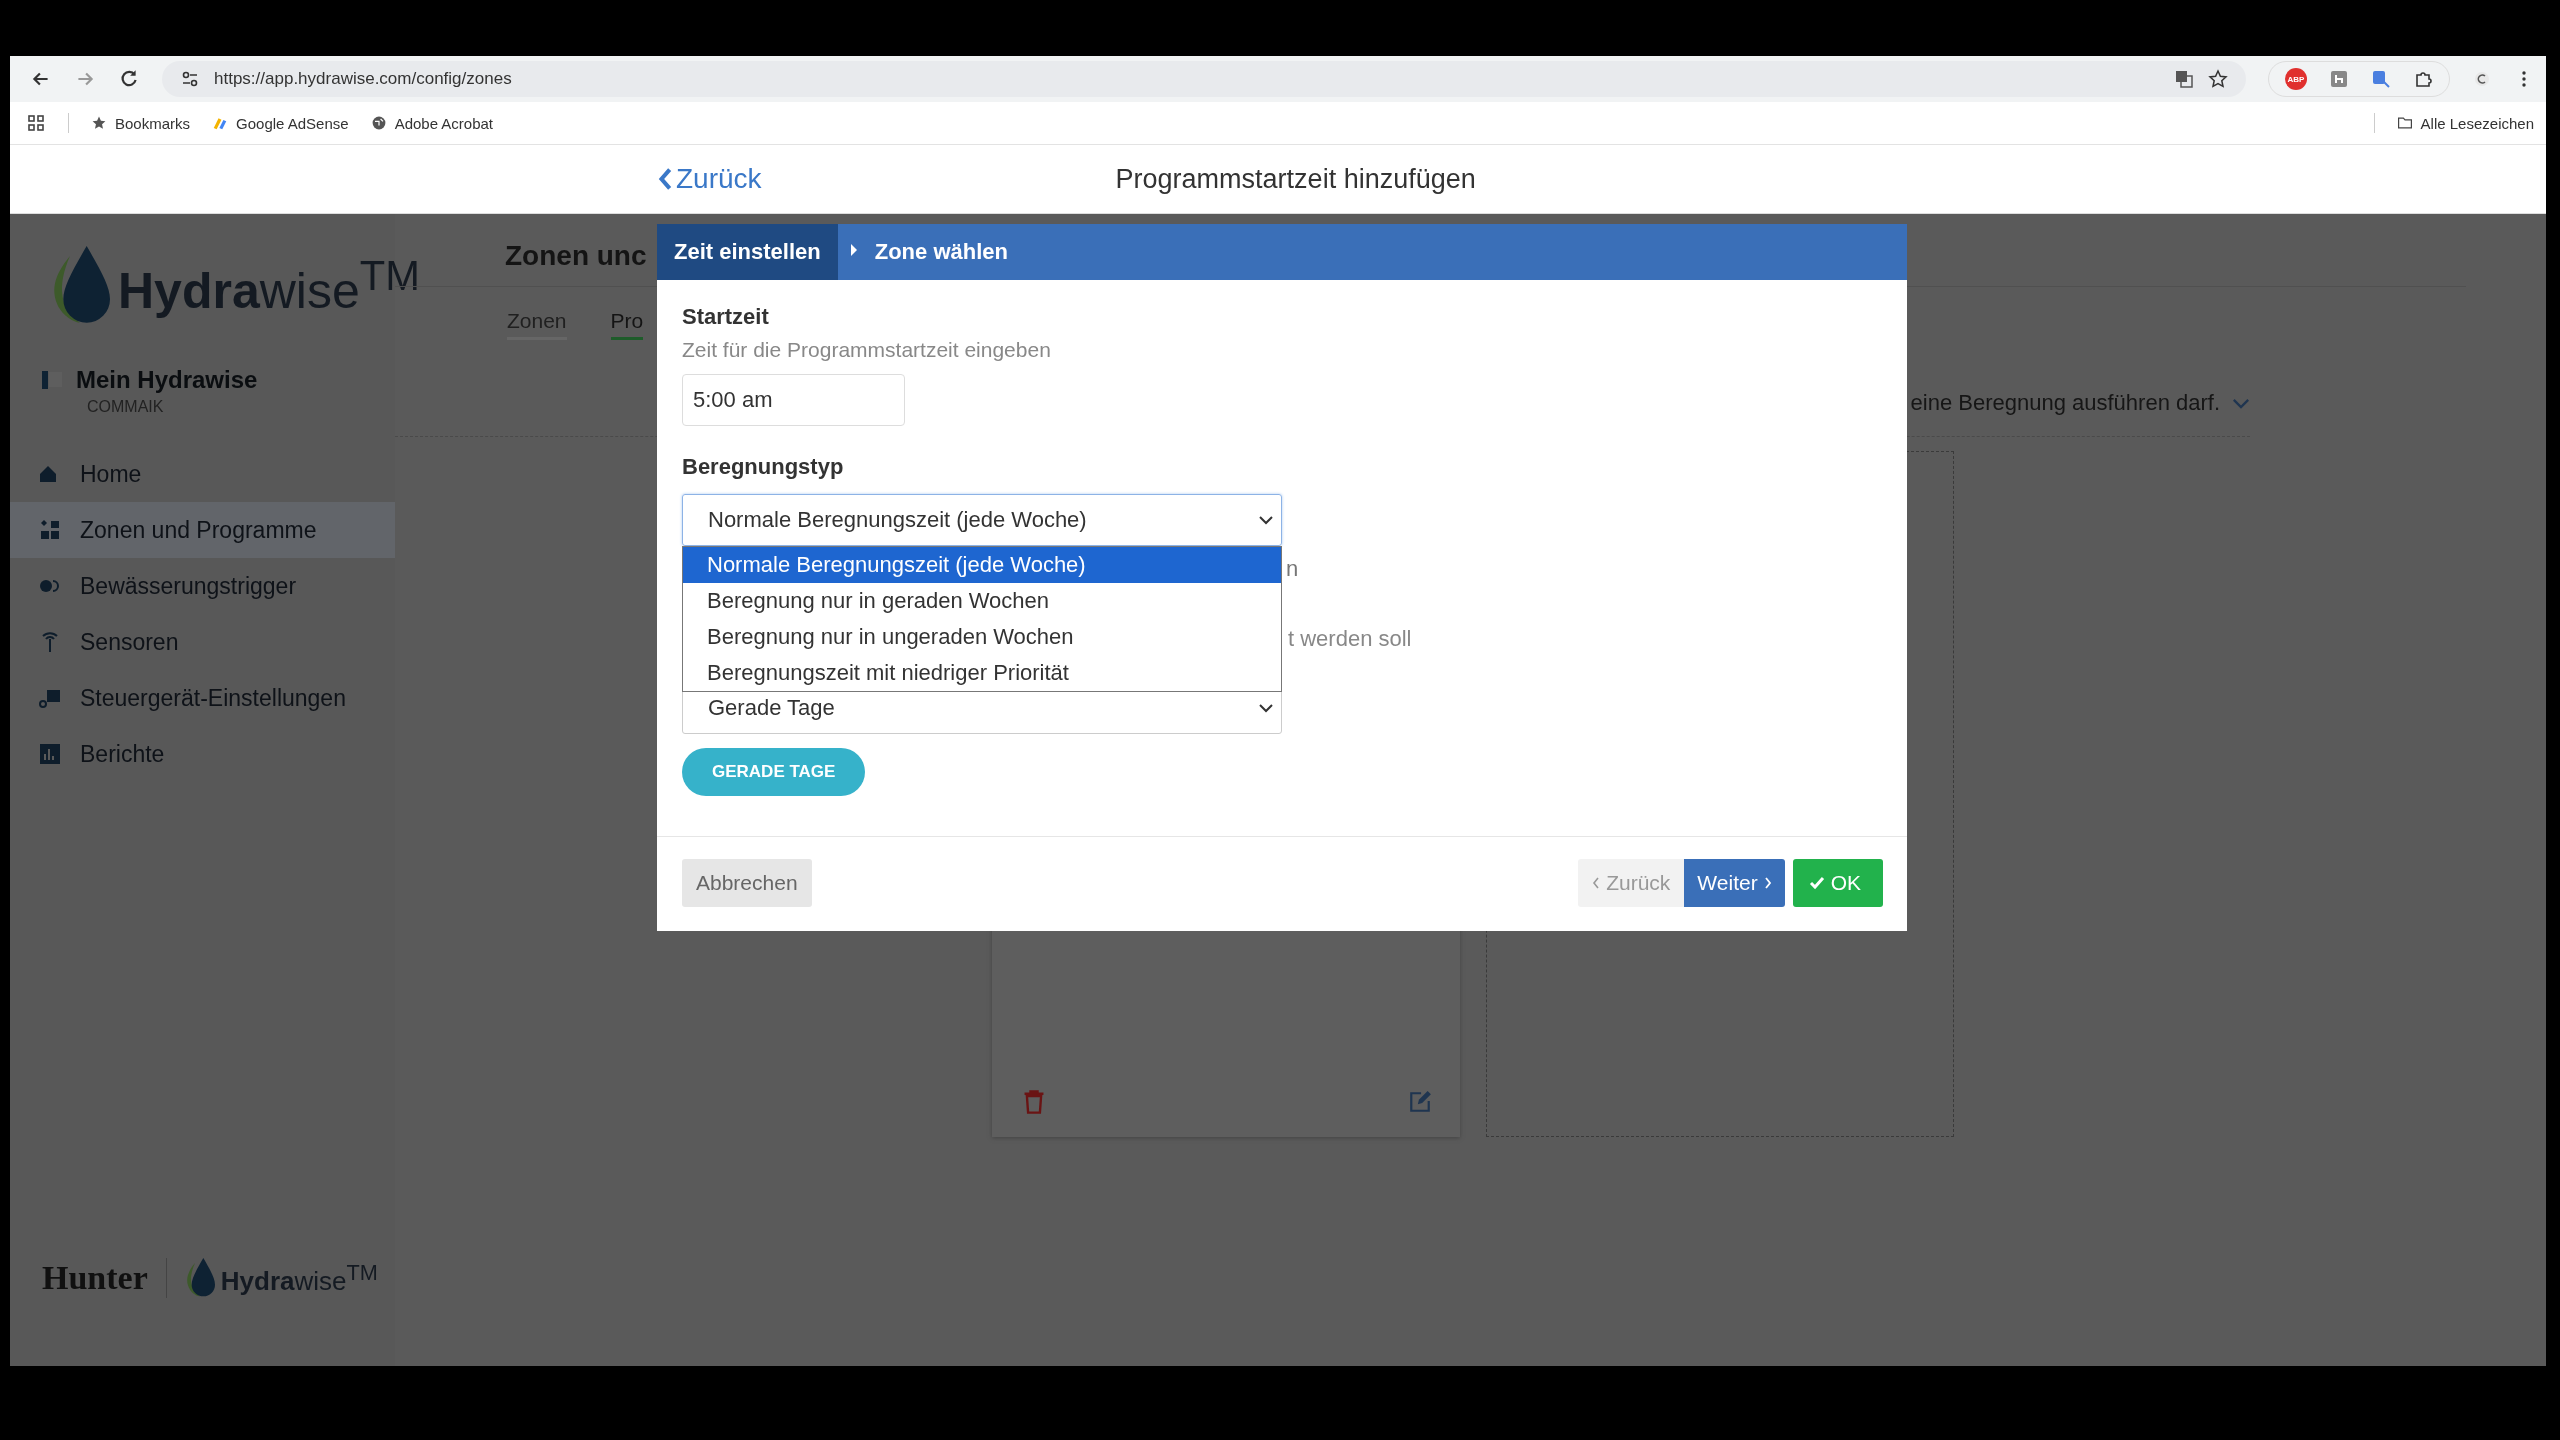 The width and height of the screenshot is (2560, 1440). Describe the element at coordinates (363, 79) in the screenshot. I see `url-text: https://app.hydrawise.com/config/zones` at that location.